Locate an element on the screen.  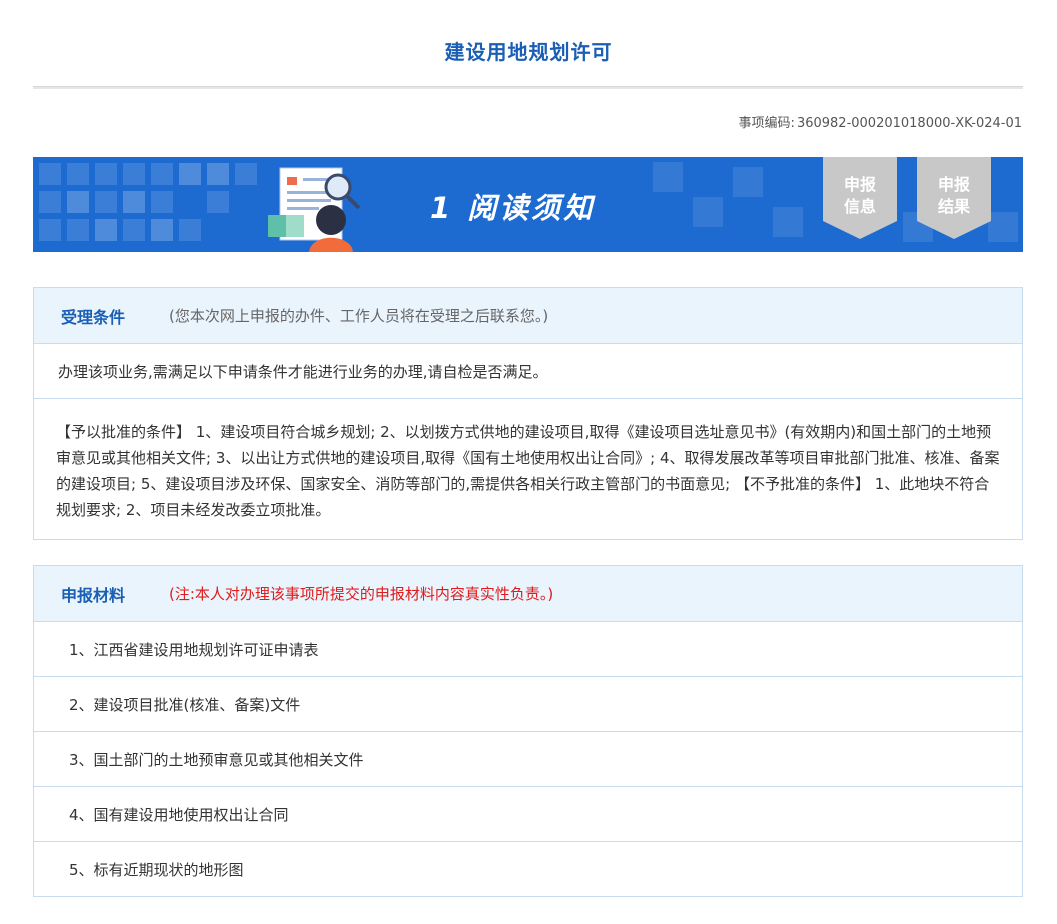
step-tab-declare-result: 申报 结果 is located at coordinates (954, 198).